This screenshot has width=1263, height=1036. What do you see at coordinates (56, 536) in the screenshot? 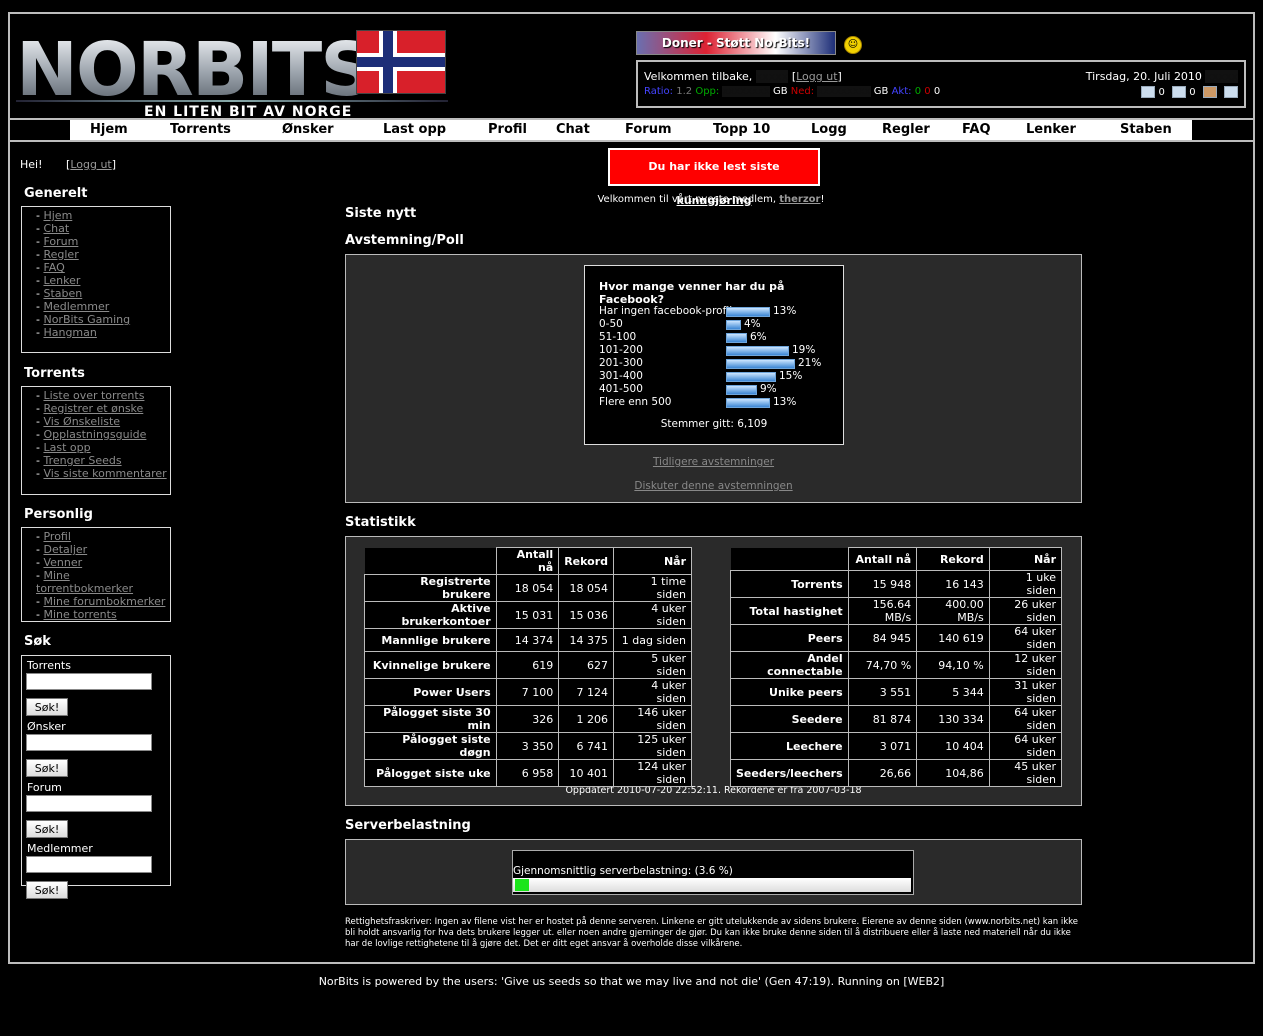
I see `sidebar-link-profil: Profil` at bounding box center [56, 536].